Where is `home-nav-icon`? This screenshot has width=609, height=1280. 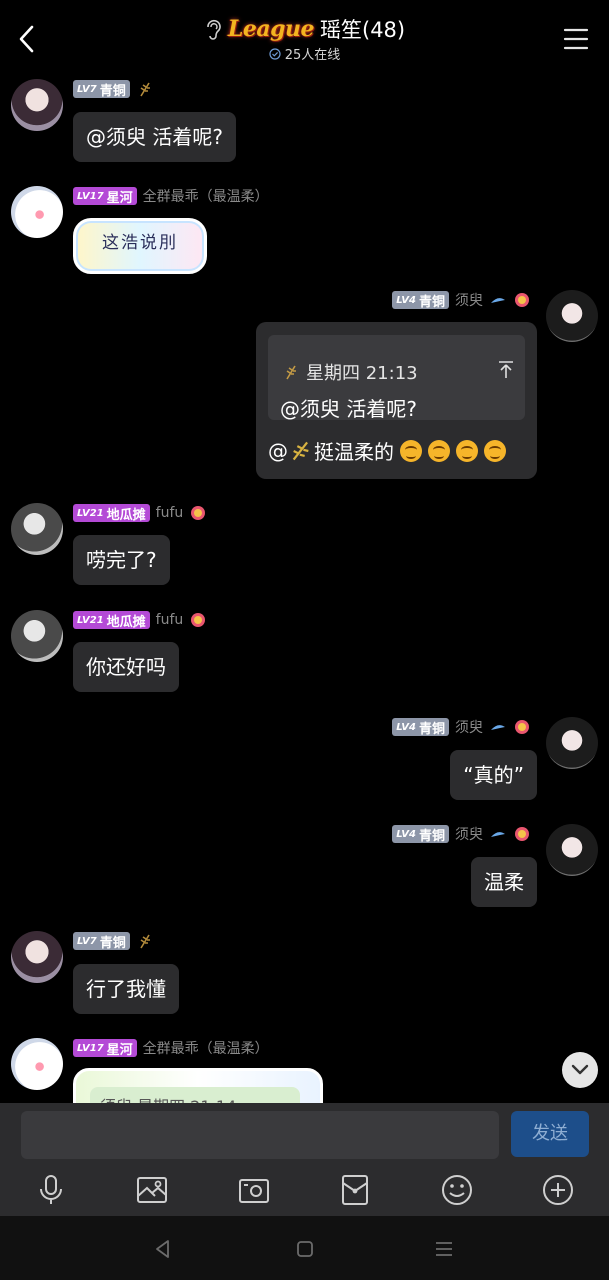
home-nav-icon is located at coordinates (305, 1249).